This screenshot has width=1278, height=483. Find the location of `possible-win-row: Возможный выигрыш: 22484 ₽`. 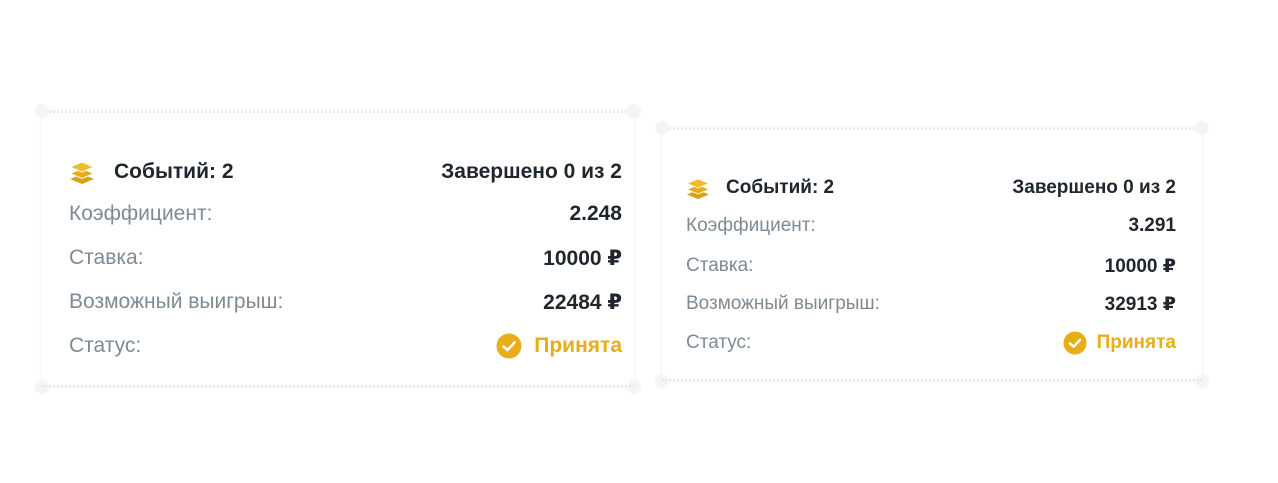

possible-win-row: Возможный выигрыш: 22484 ₽ is located at coordinates (338, 302).